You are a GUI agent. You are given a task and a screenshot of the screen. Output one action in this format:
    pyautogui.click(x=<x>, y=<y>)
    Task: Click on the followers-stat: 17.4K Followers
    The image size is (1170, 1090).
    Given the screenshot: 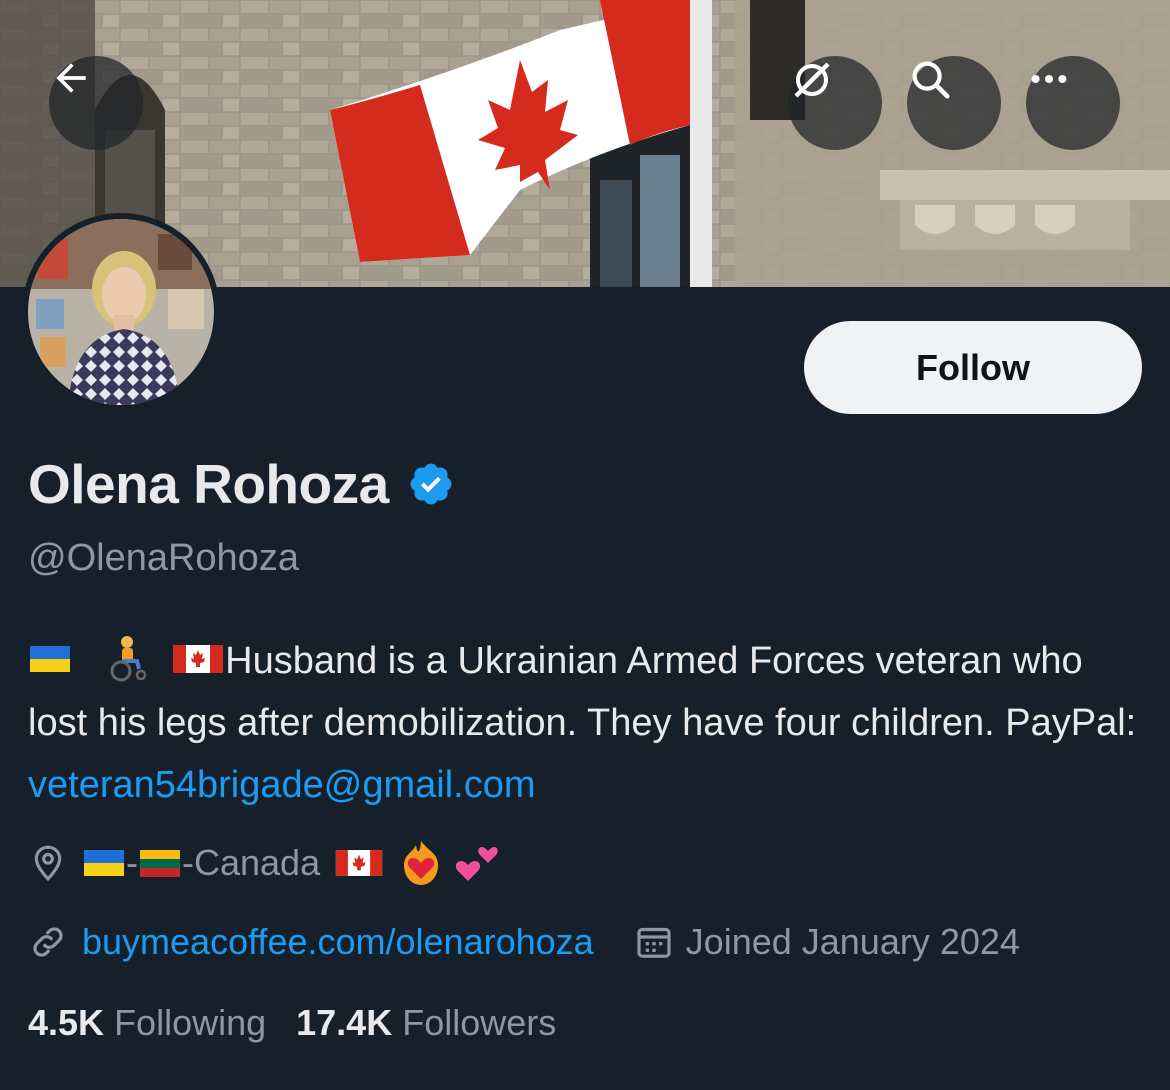 What is the action you would take?
    pyautogui.click(x=426, y=1023)
    